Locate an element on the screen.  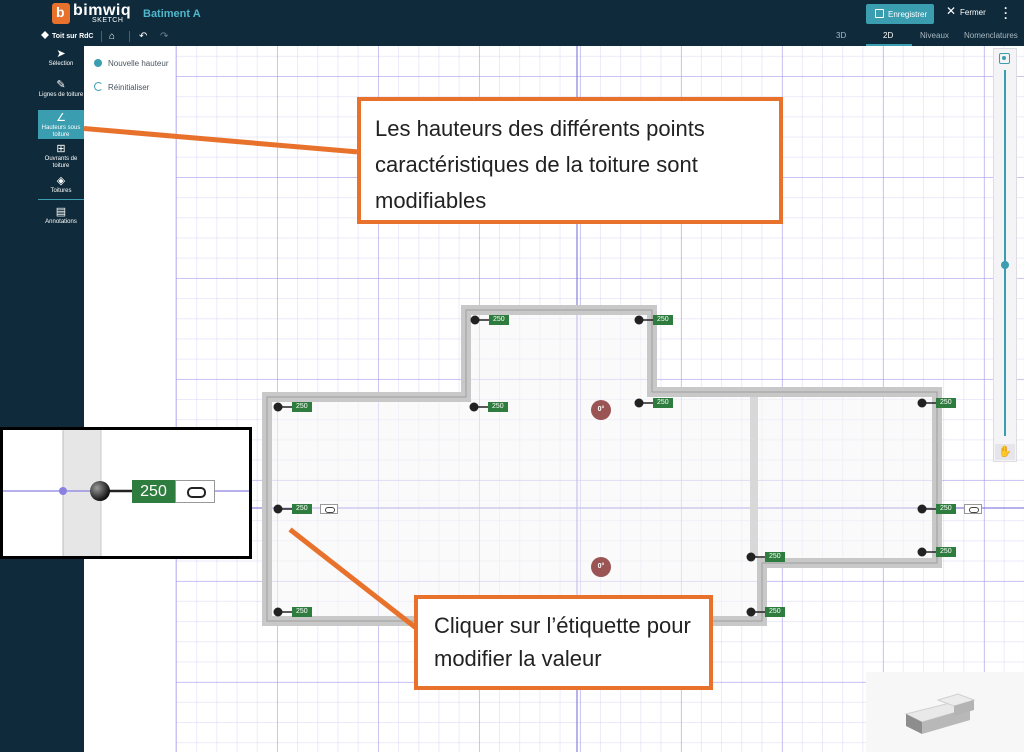
sidebar-item-annotations: ▤ Annotations is located at coordinates (61, 212).